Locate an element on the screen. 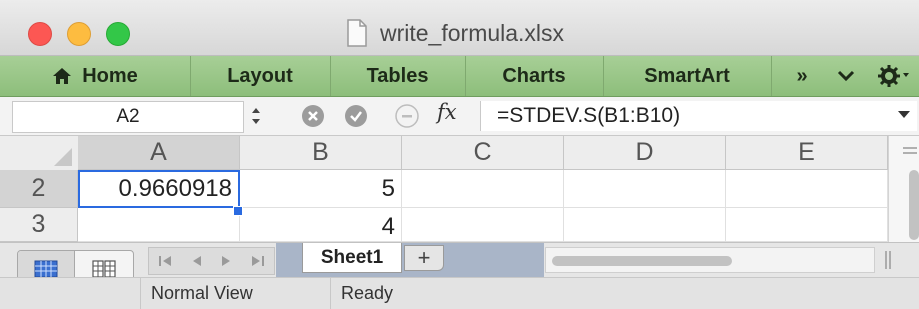 This screenshot has width=919, height=309. previous-sheet-icon is located at coordinates (196, 261).